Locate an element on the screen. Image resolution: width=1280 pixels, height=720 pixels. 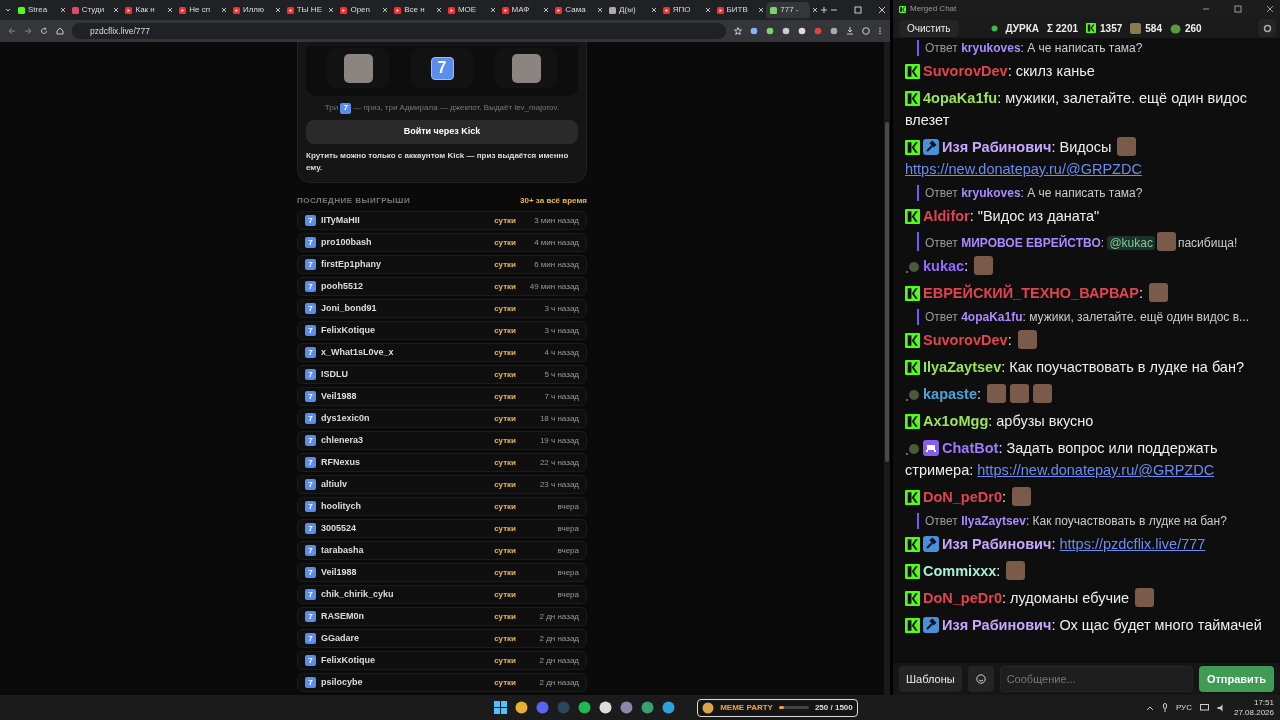
channel-name: ДУРКА is located at coordinates (1022, 28).